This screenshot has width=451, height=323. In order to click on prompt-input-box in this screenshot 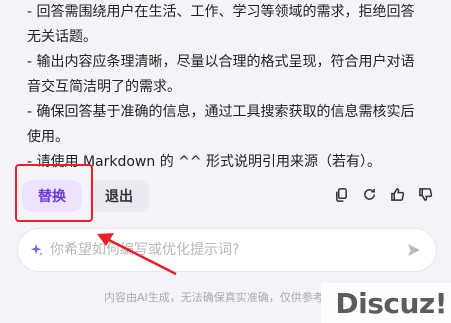, I will do `click(227, 250)`.